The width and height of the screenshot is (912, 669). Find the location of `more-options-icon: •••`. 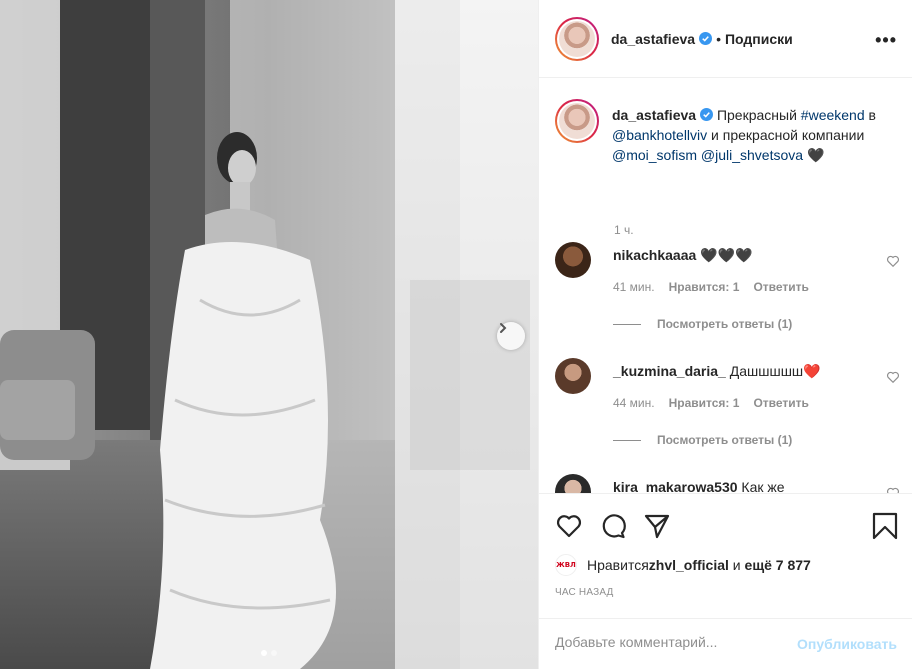

more-options-icon: ••• is located at coordinates (886, 40).